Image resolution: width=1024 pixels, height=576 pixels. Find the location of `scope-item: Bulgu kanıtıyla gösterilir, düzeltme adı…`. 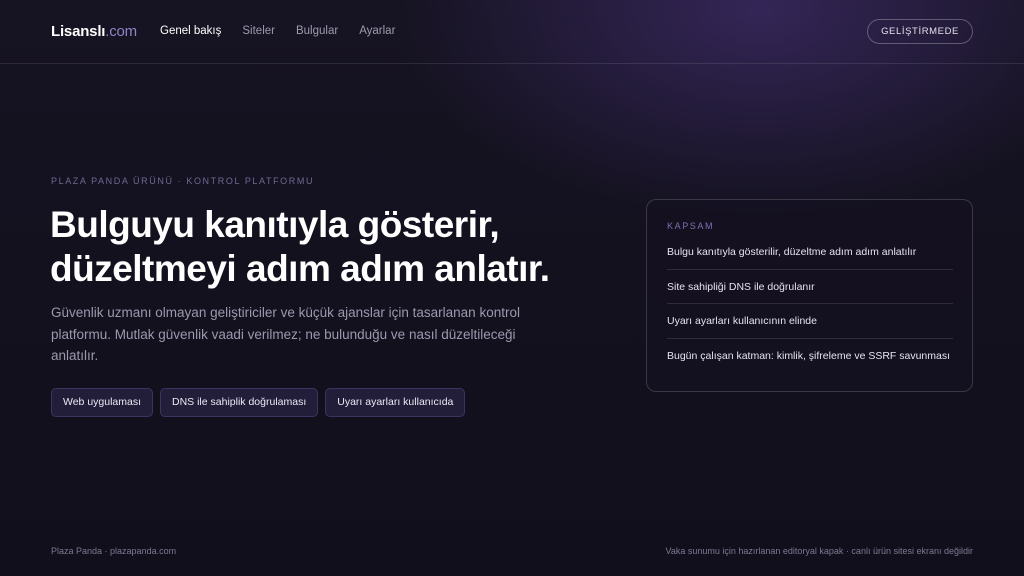

scope-item: Bulgu kanıtıyla gösterilir, düzeltme adı… is located at coordinates (810, 252).